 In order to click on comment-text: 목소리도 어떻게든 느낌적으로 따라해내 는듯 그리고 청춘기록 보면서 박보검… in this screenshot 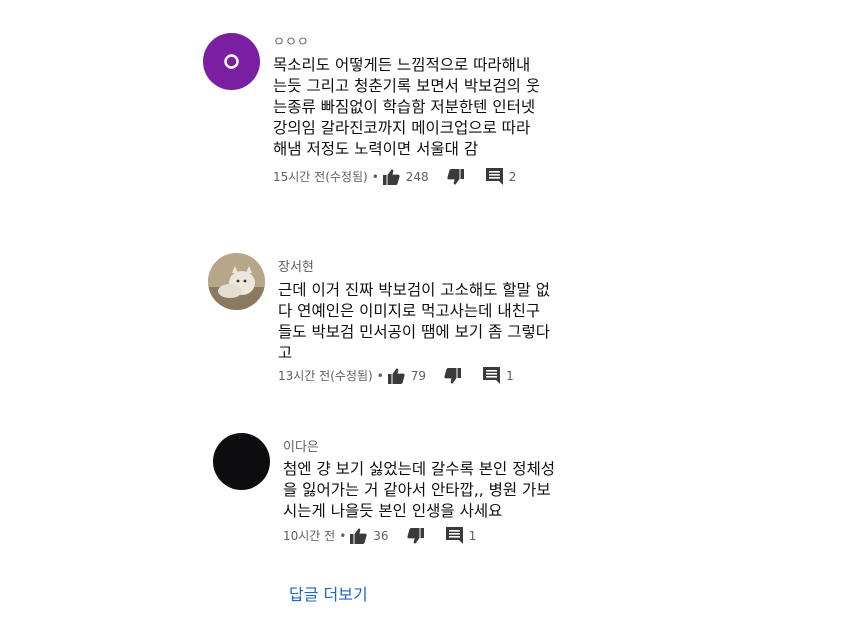, I will do `click(406, 107)`.